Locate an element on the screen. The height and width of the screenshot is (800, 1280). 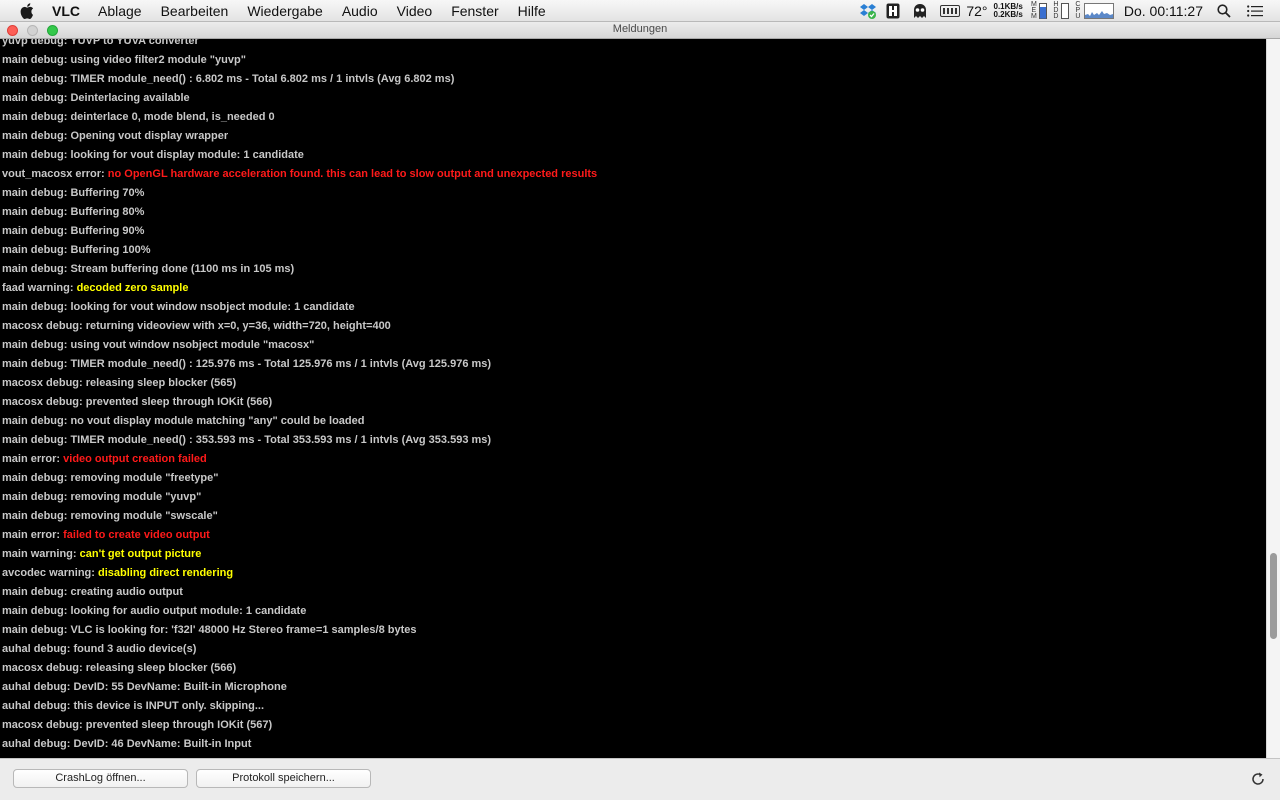
cpu-graph-icon is located at coordinates (1098, 11).